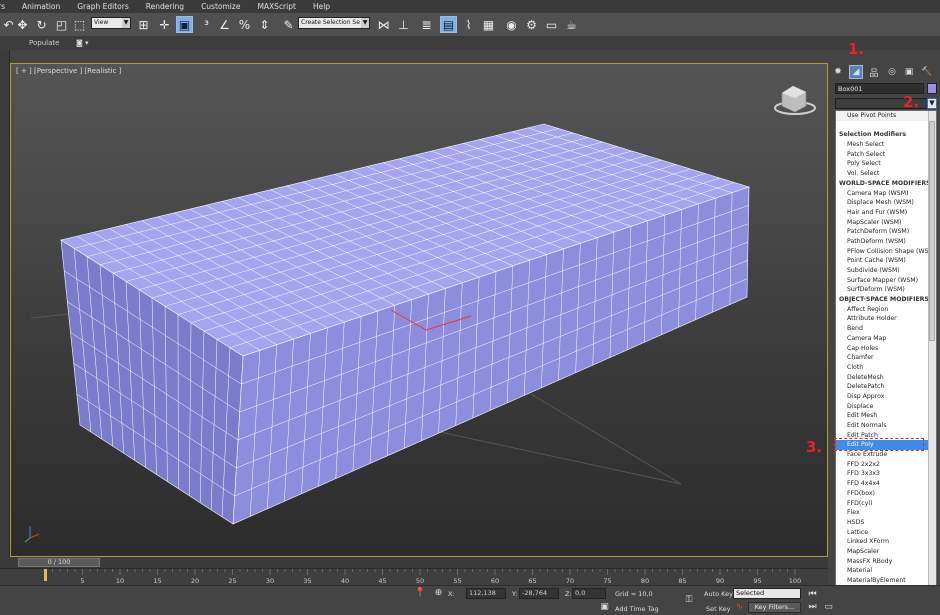 The image size is (940, 615). Describe the element at coordinates (795, 100) in the screenshot. I see `viewcube-icon` at that location.